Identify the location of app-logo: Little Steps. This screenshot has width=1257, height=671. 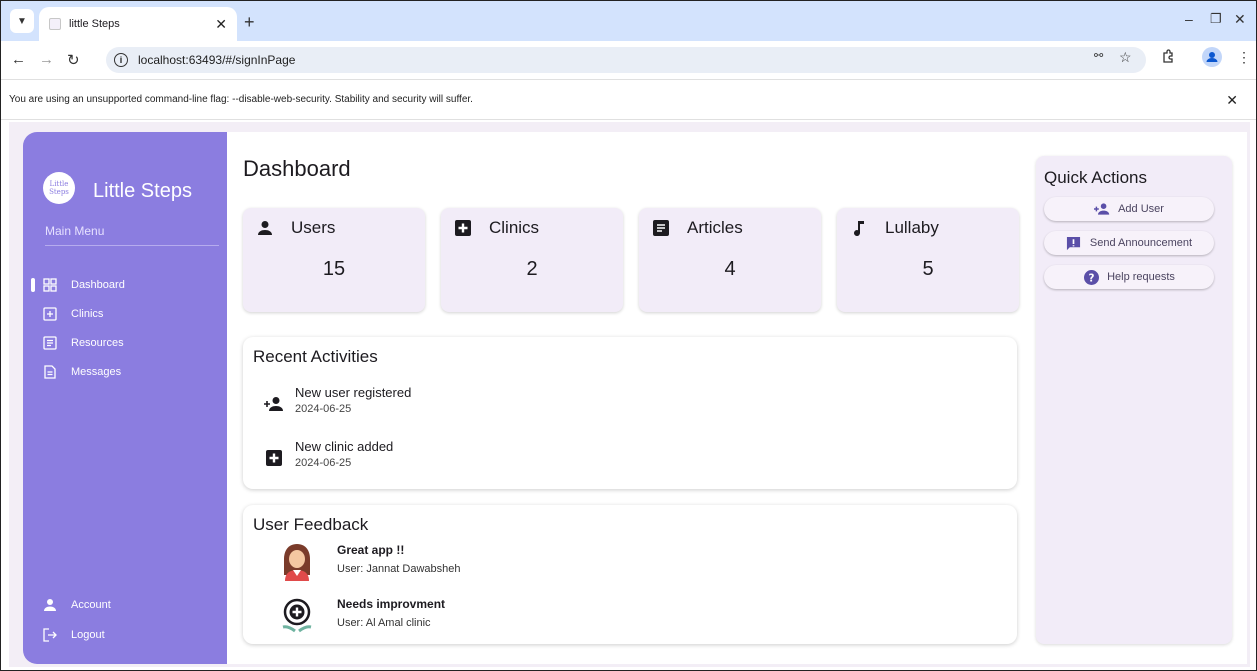
(59, 188).